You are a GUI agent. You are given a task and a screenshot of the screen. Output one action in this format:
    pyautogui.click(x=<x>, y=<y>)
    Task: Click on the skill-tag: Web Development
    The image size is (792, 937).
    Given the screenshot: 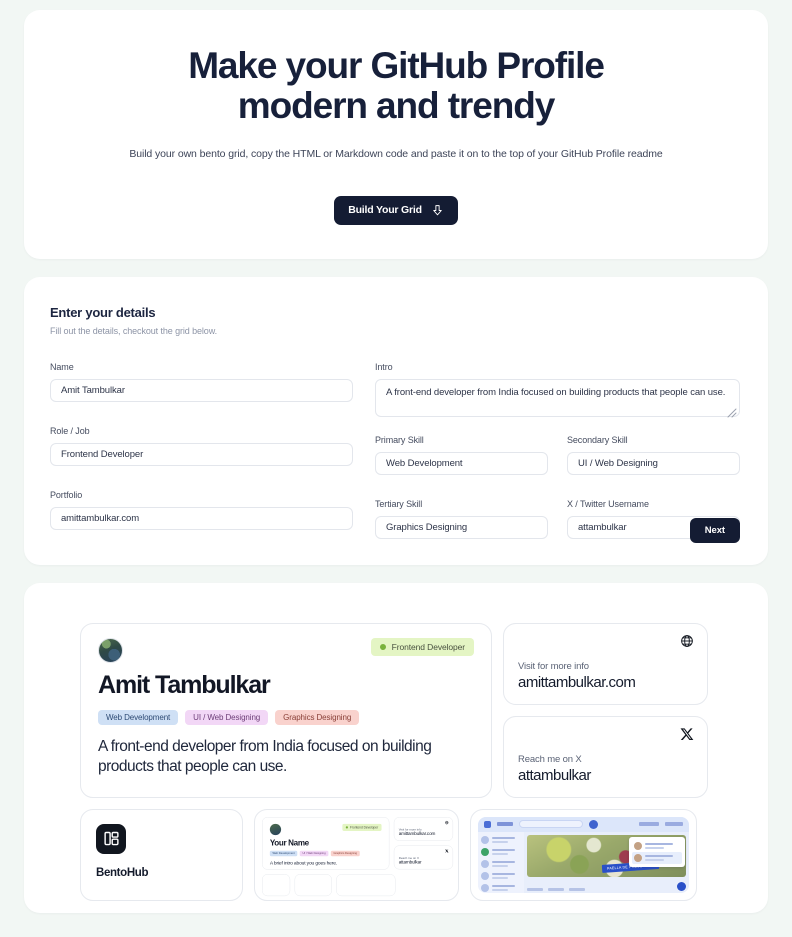 What is the action you would take?
    pyautogui.click(x=138, y=717)
    